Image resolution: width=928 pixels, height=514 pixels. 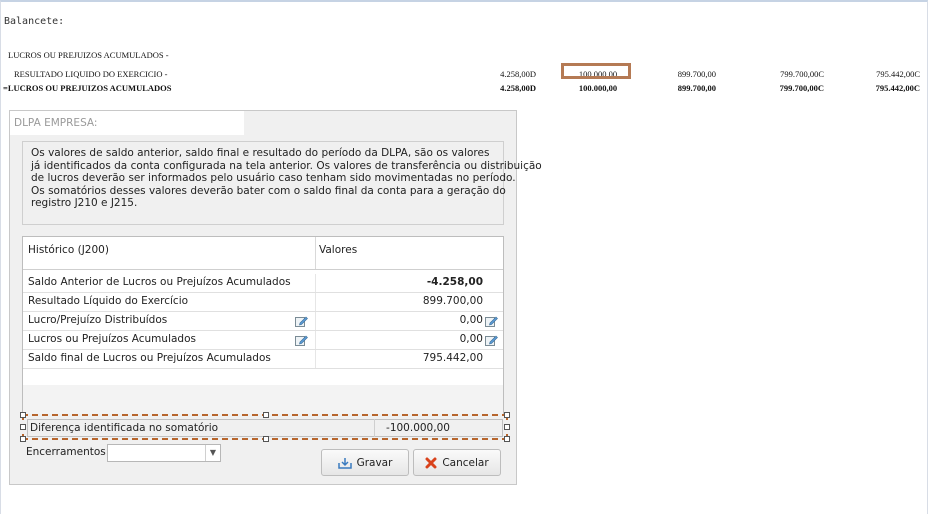 What do you see at coordinates (452, 301) in the screenshot?
I see `row-value: 899.700,00` at bounding box center [452, 301].